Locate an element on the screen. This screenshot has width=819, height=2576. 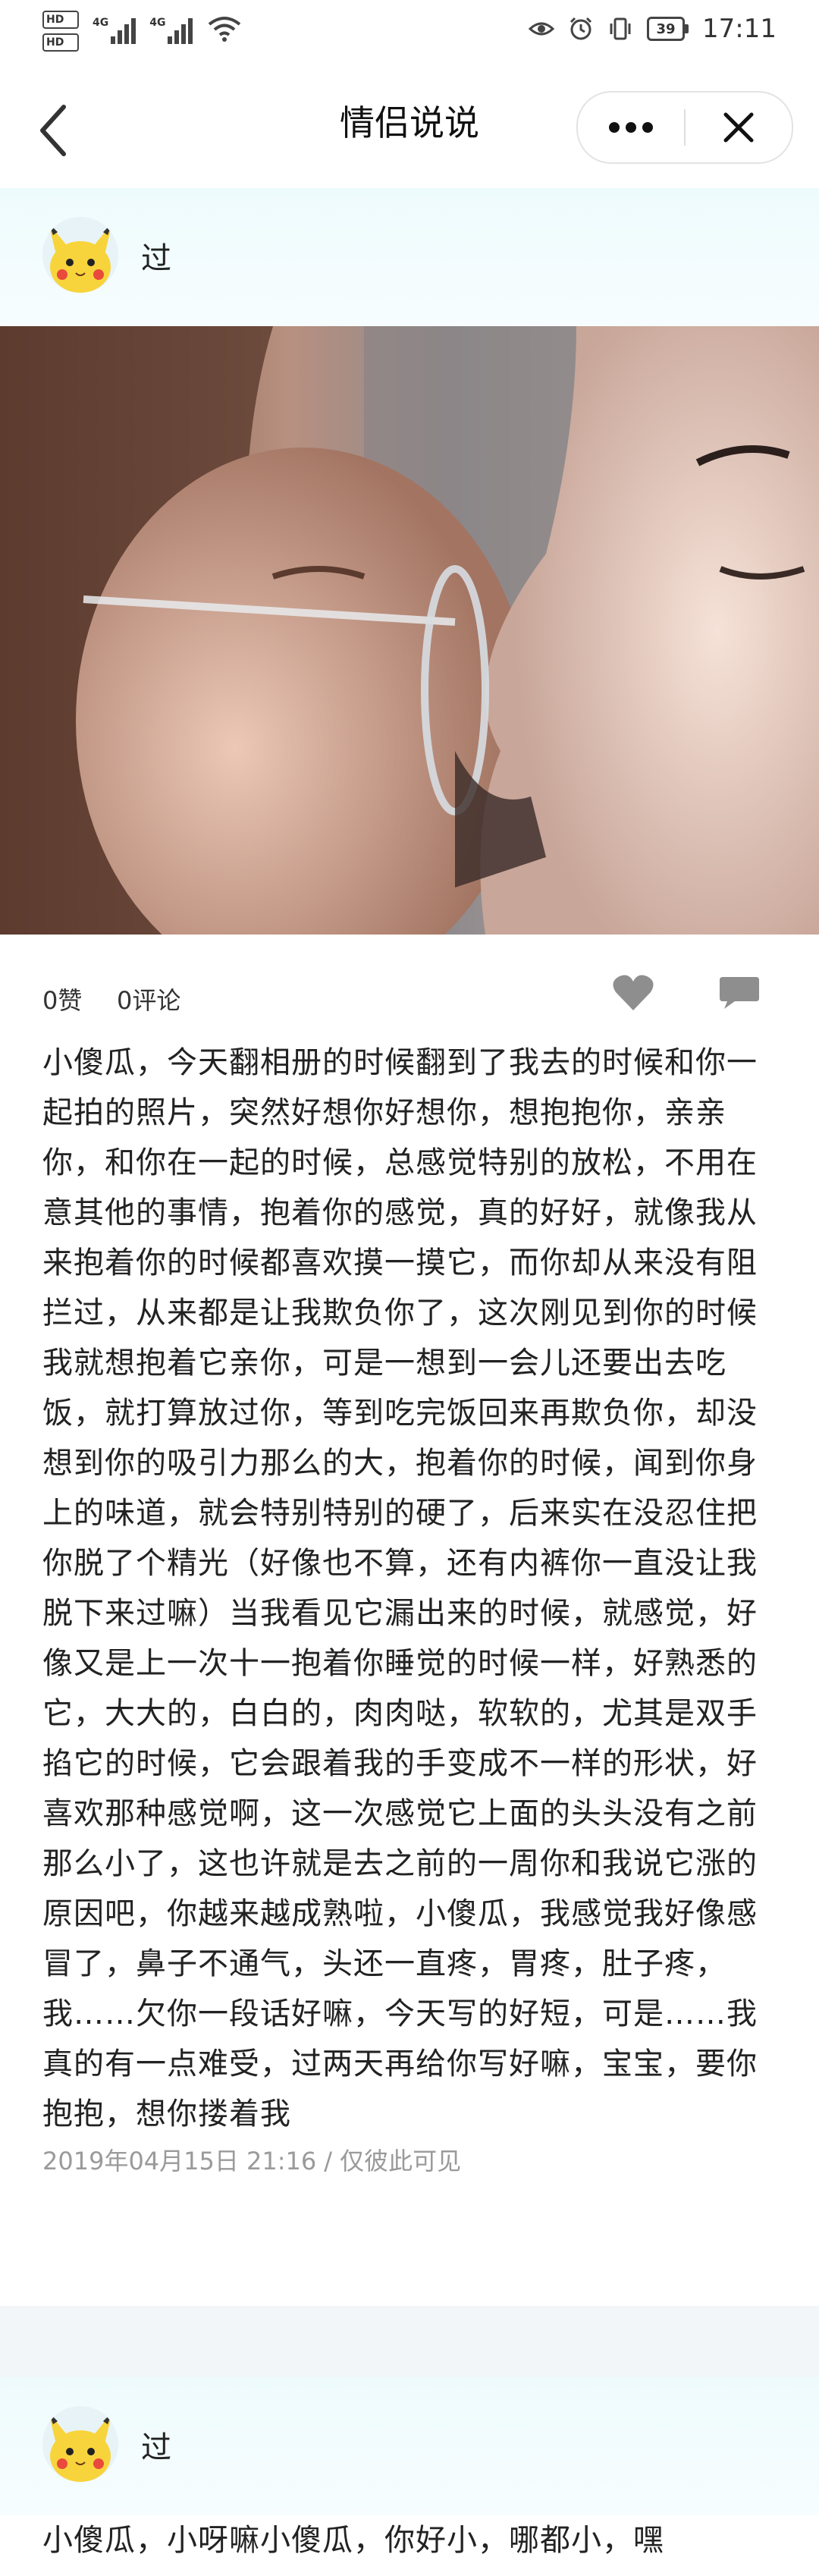
status-left: HD HD 4G 4G is located at coordinates (141, 31).